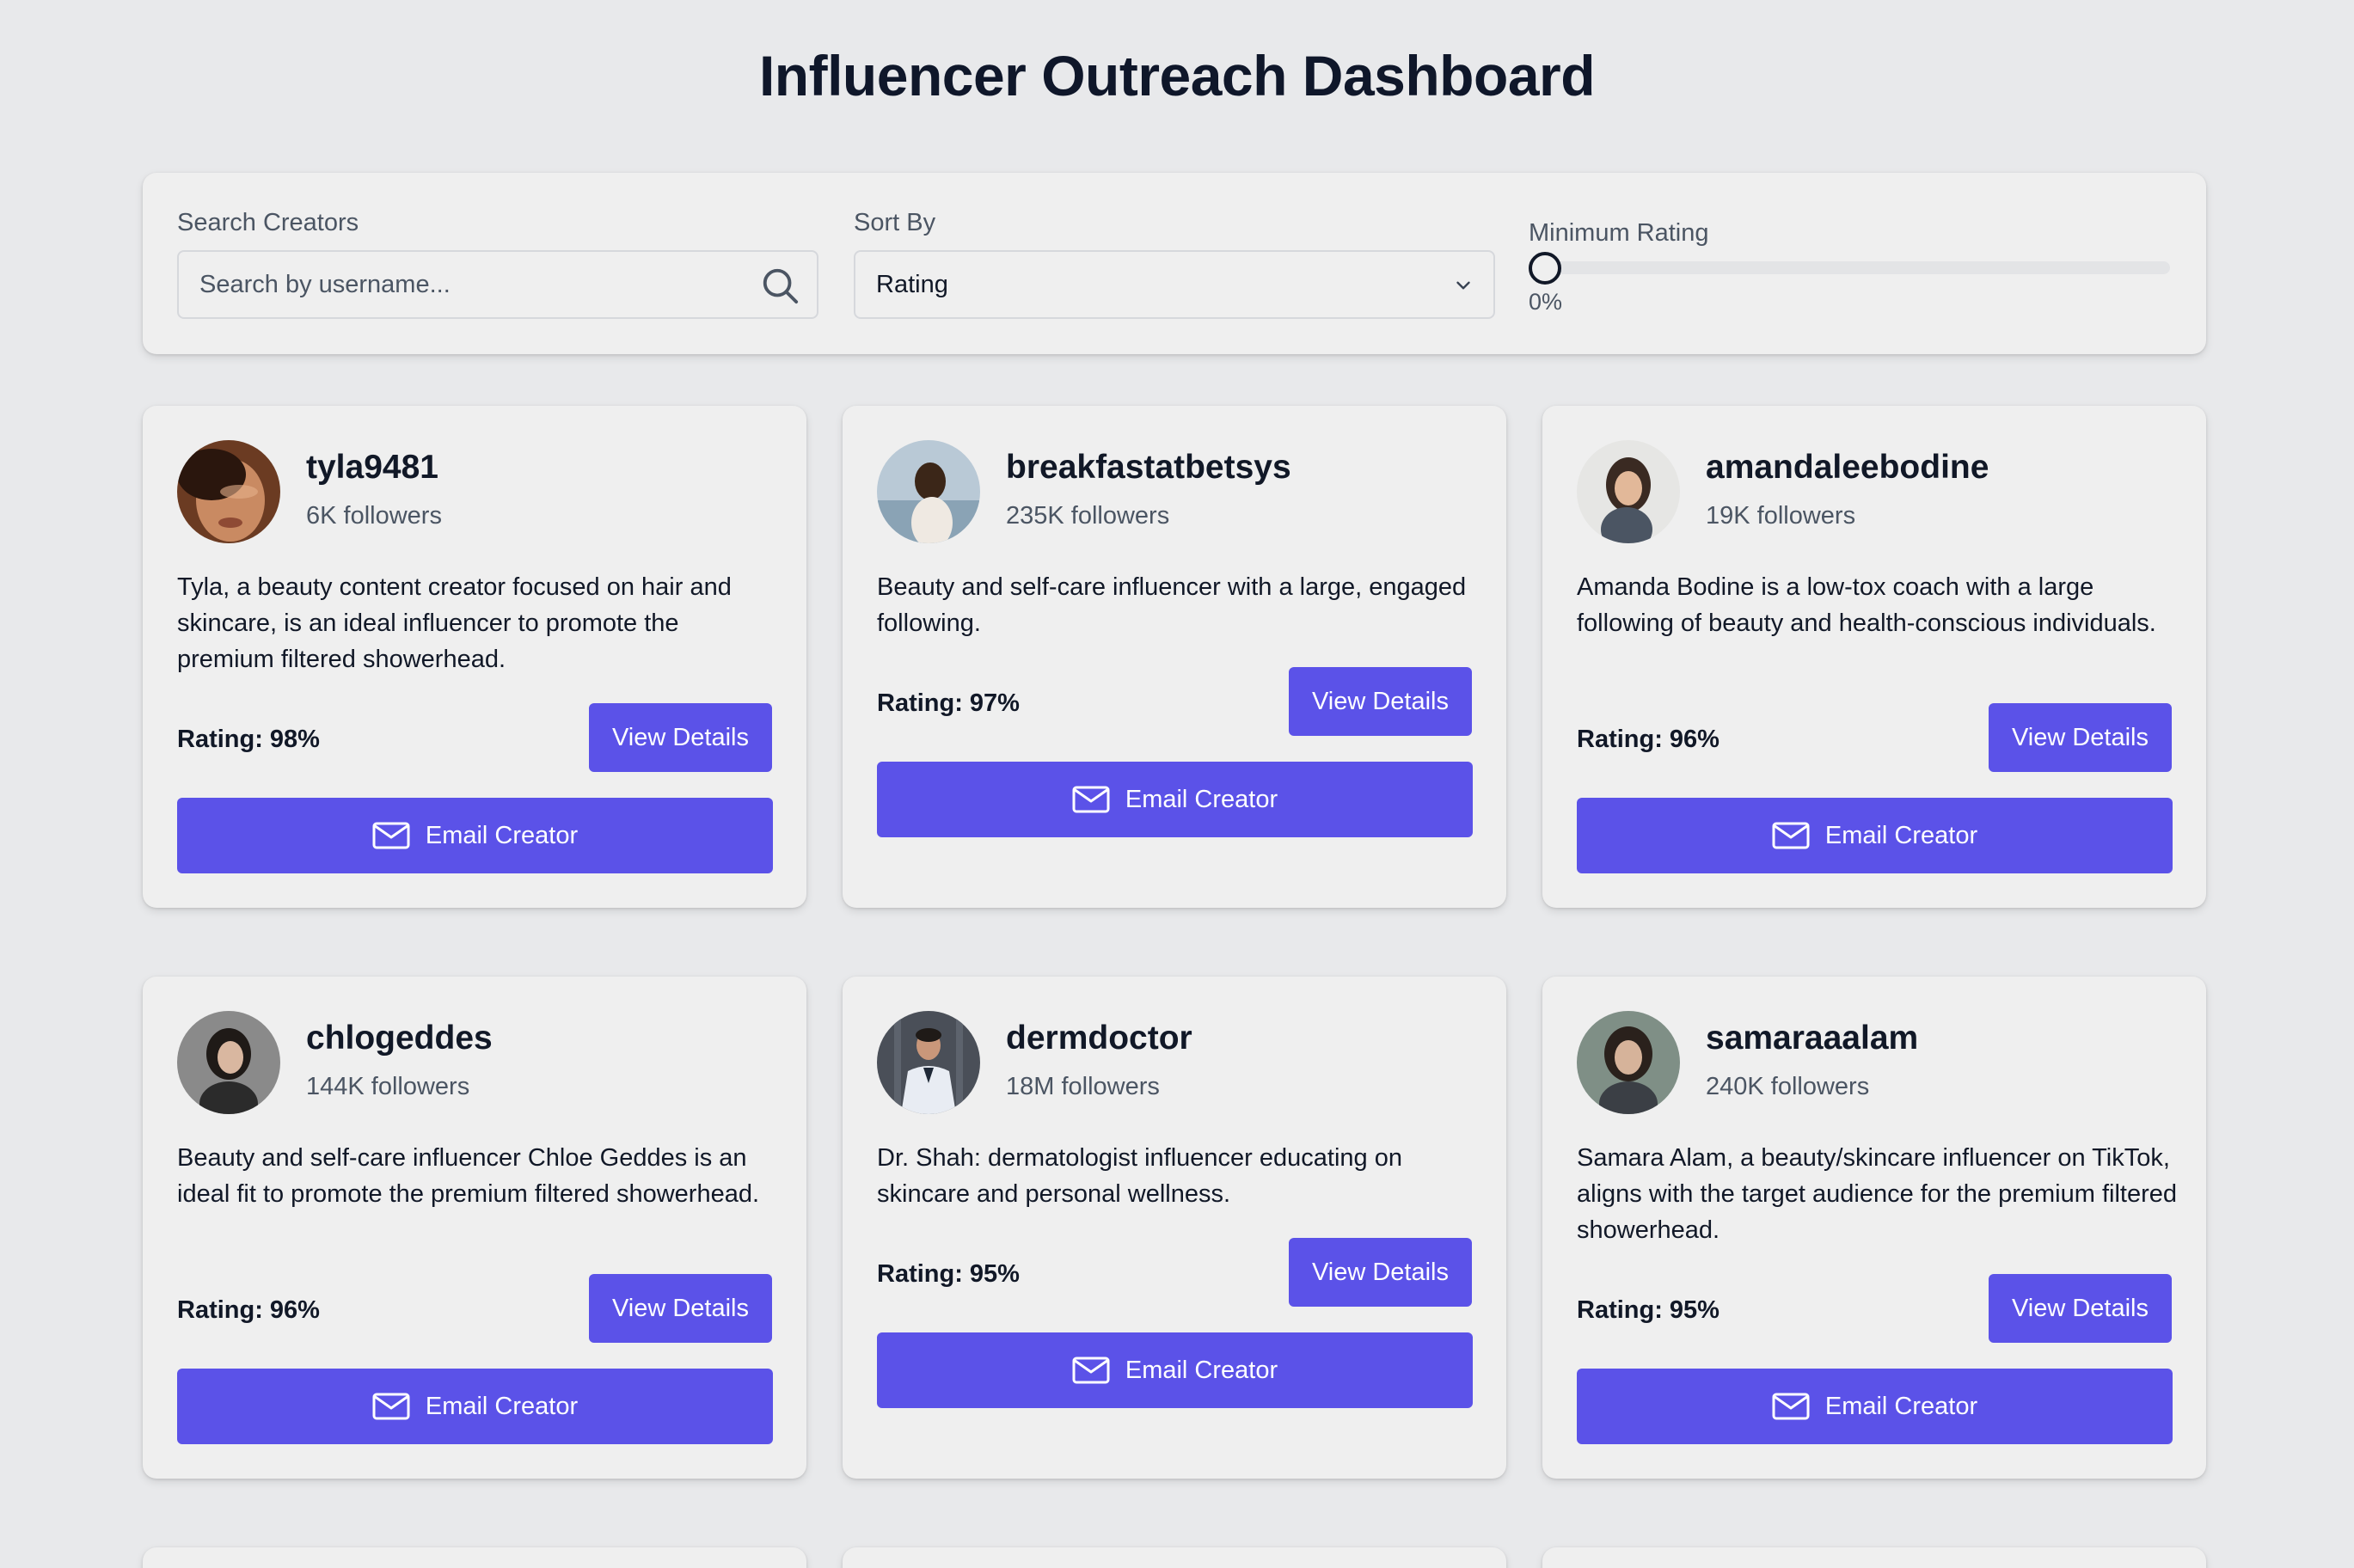  Describe the element at coordinates (268, 222) in the screenshot. I see `search-label: Search Creators` at that location.